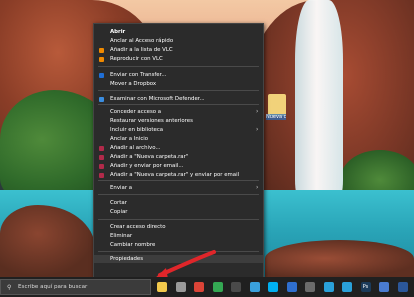 The width and height of the screenshot is (414, 297). I want to click on context-menu-item: Conceder acceso a ›, so click(178, 112).